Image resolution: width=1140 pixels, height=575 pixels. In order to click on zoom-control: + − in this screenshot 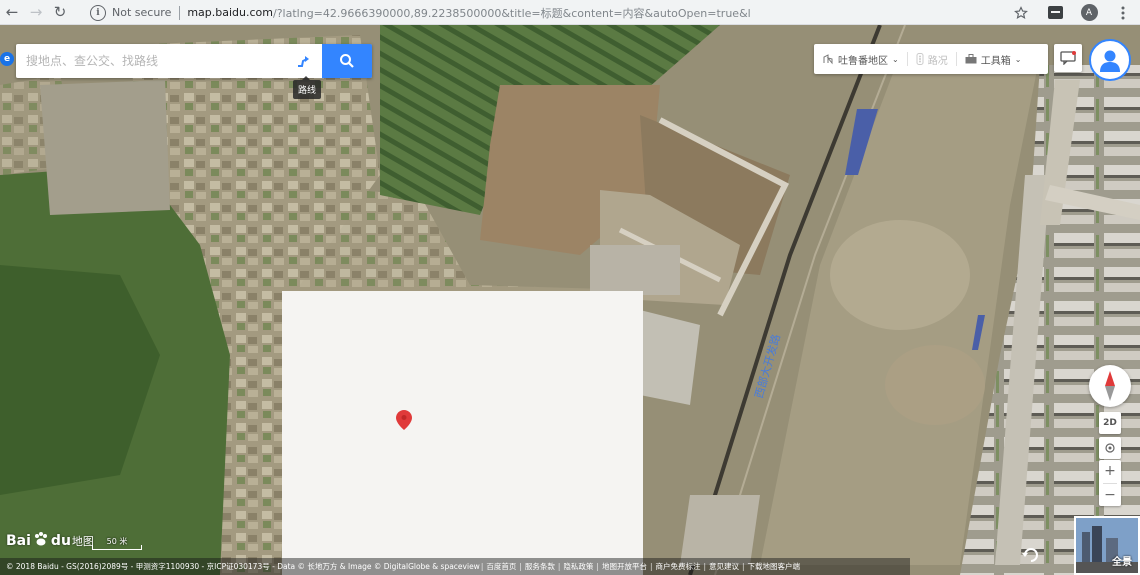, I will do `click(1110, 483)`.